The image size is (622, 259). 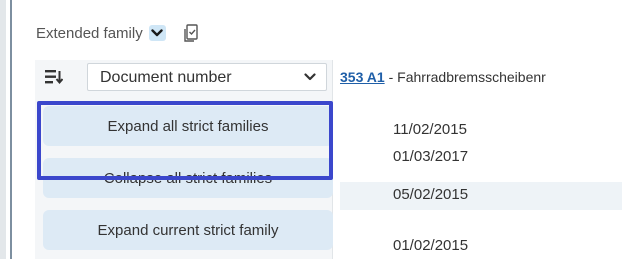 What do you see at coordinates (431, 194) in the screenshot?
I see `row-date: 05/02/2015` at bounding box center [431, 194].